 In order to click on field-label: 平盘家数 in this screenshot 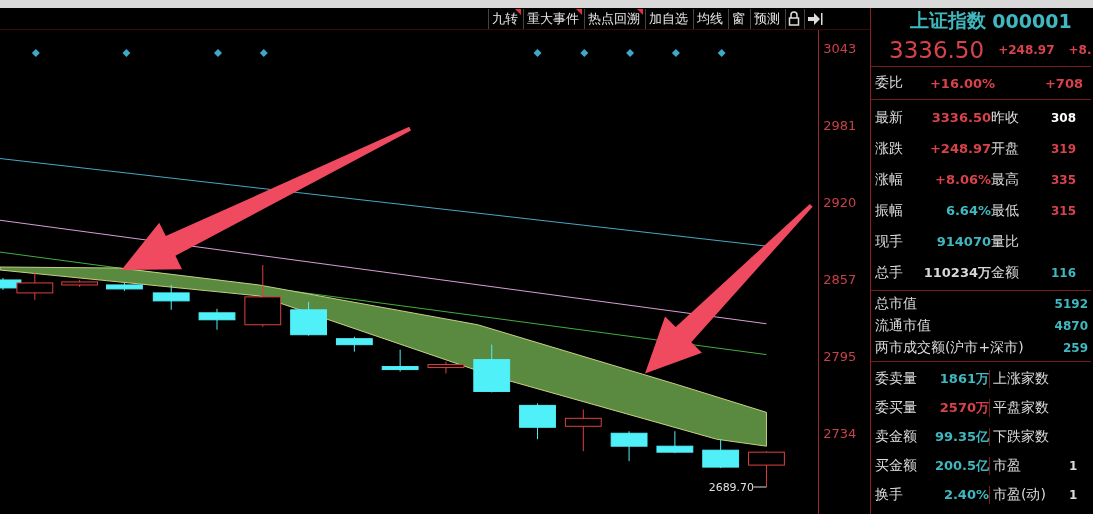, I will do `click(1027, 407)`.